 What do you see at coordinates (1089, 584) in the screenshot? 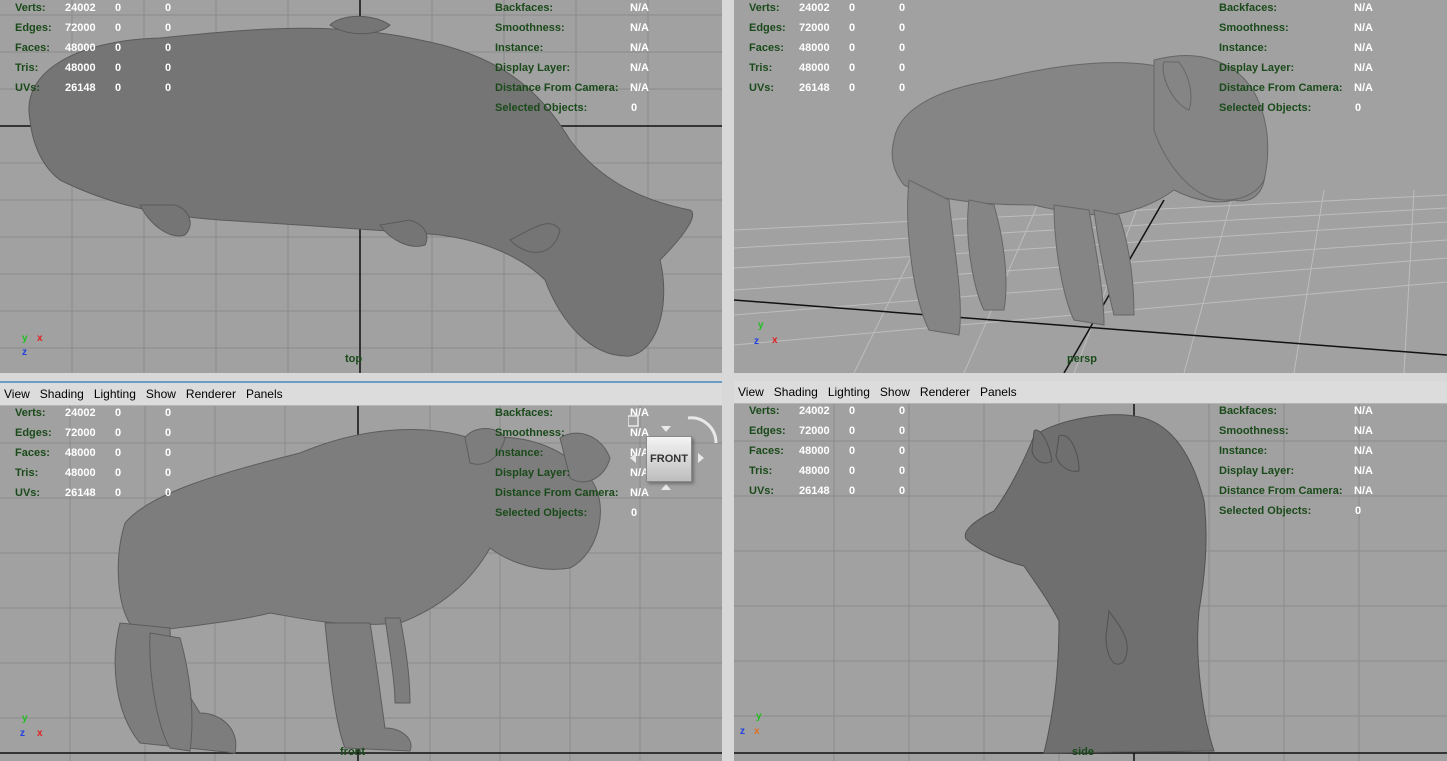
I see `hyena-model-side` at bounding box center [1089, 584].